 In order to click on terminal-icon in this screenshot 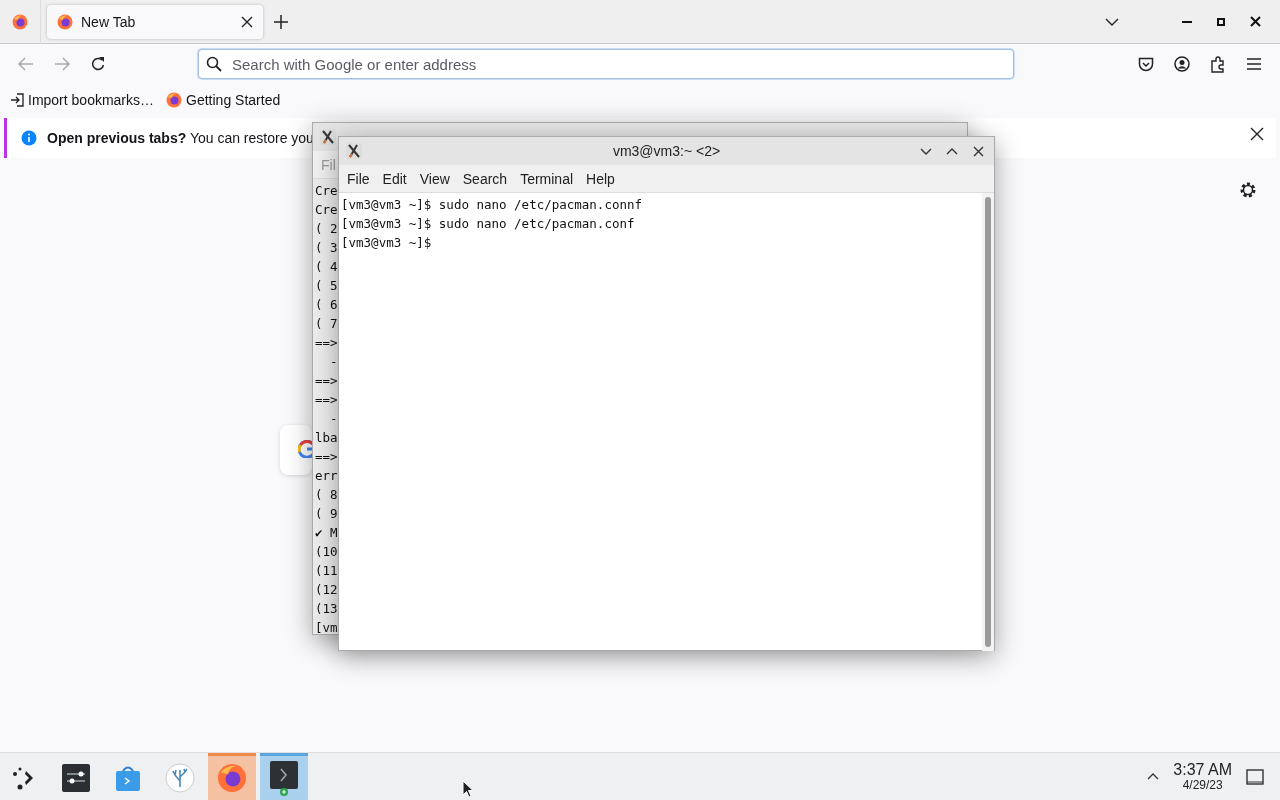, I will do `click(284, 778)`.